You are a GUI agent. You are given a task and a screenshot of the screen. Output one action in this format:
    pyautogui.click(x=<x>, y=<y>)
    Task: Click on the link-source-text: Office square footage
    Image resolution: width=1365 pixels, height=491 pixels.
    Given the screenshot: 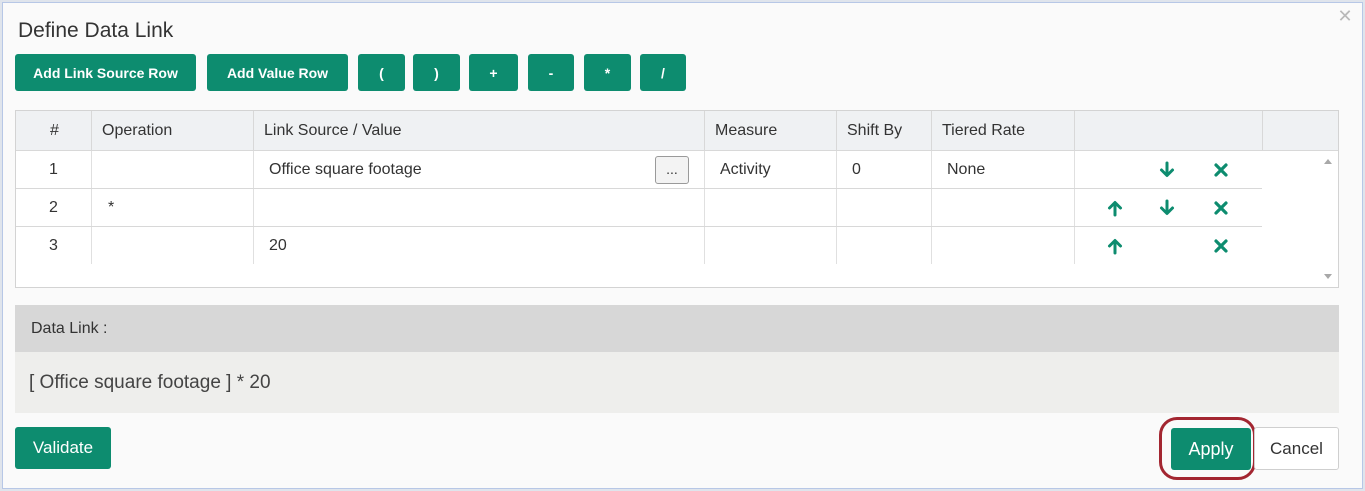 What is the action you would take?
    pyautogui.click(x=345, y=169)
    